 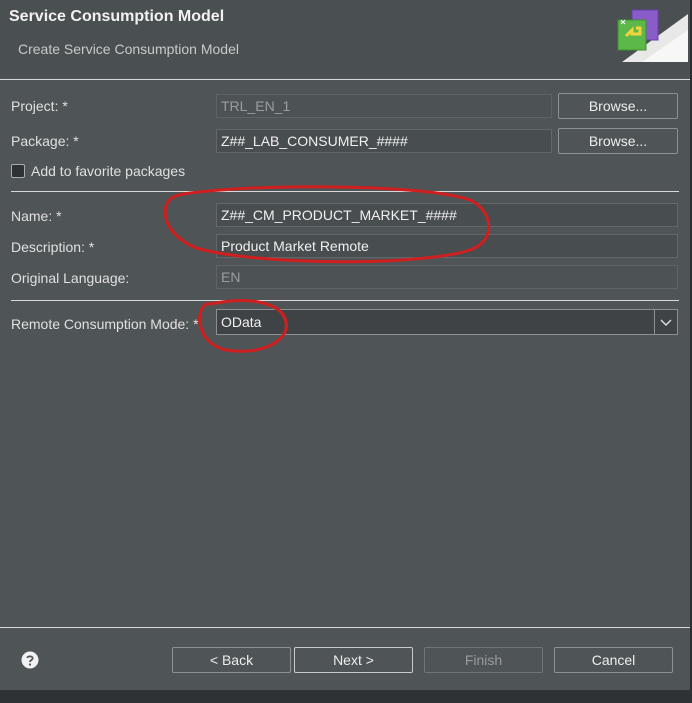 What do you see at coordinates (108, 171) in the screenshot?
I see `favorite-checkbox-label: Add to favorite packages` at bounding box center [108, 171].